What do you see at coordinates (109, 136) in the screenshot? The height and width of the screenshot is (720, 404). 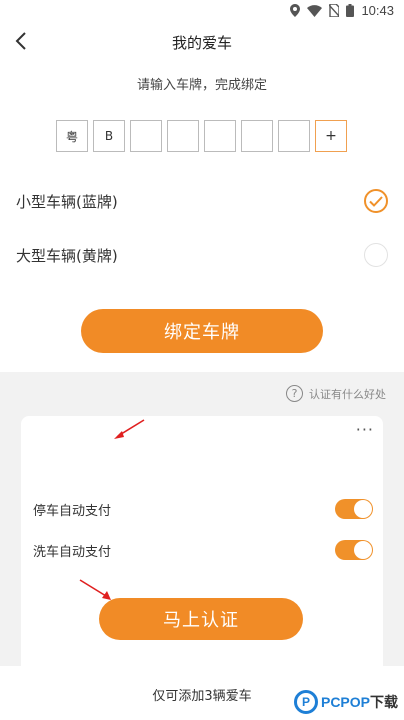 I see `plate-char-city: B` at bounding box center [109, 136].